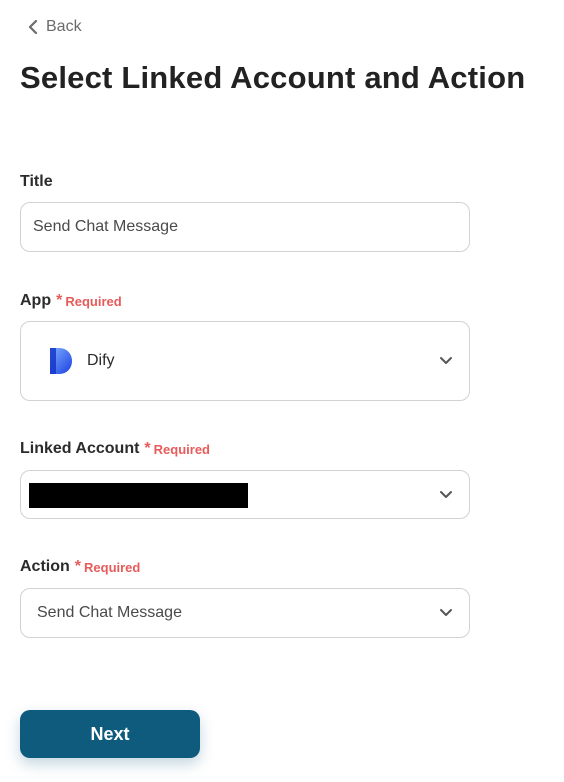 Image resolution: width=564 pixels, height=782 pixels. What do you see at coordinates (105, 226) in the screenshot?
I see `title-input-value: Send Chat Message` at bounding box center [105, 226].